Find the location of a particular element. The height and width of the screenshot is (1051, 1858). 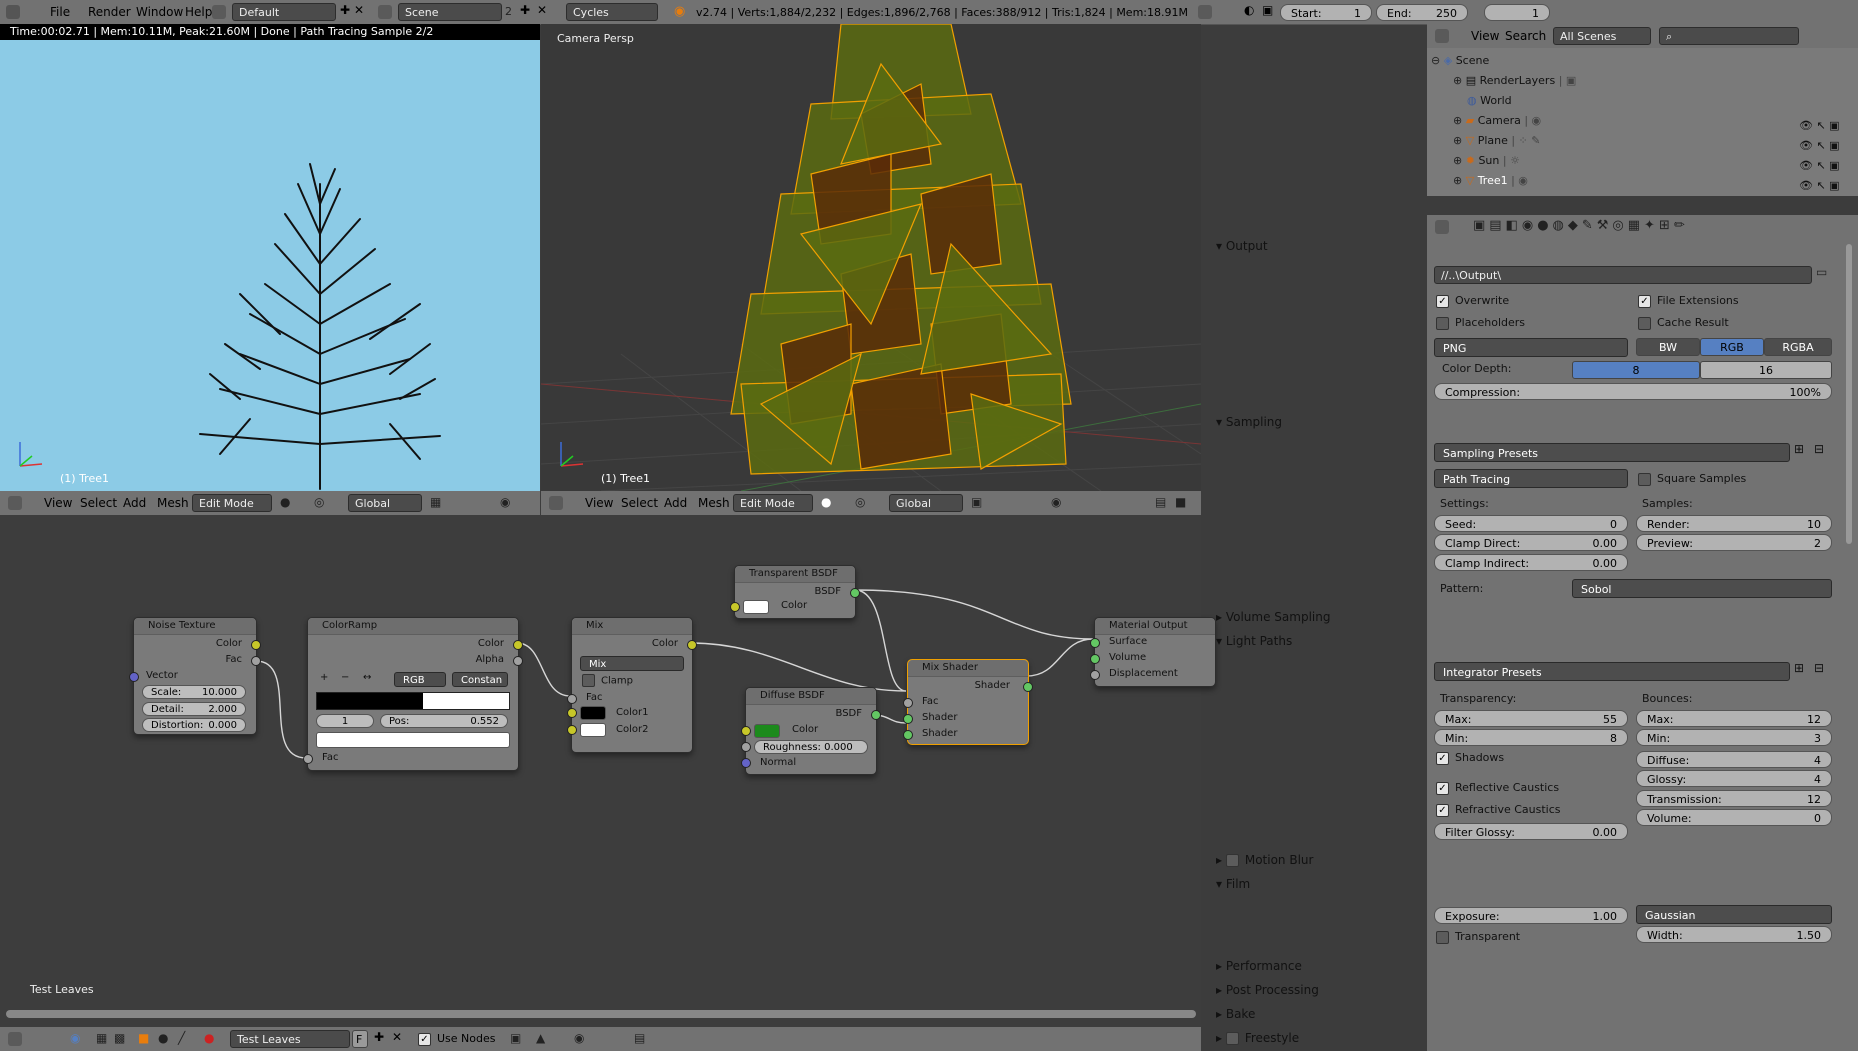

menu-file: File is located at coordinates (60, 12).